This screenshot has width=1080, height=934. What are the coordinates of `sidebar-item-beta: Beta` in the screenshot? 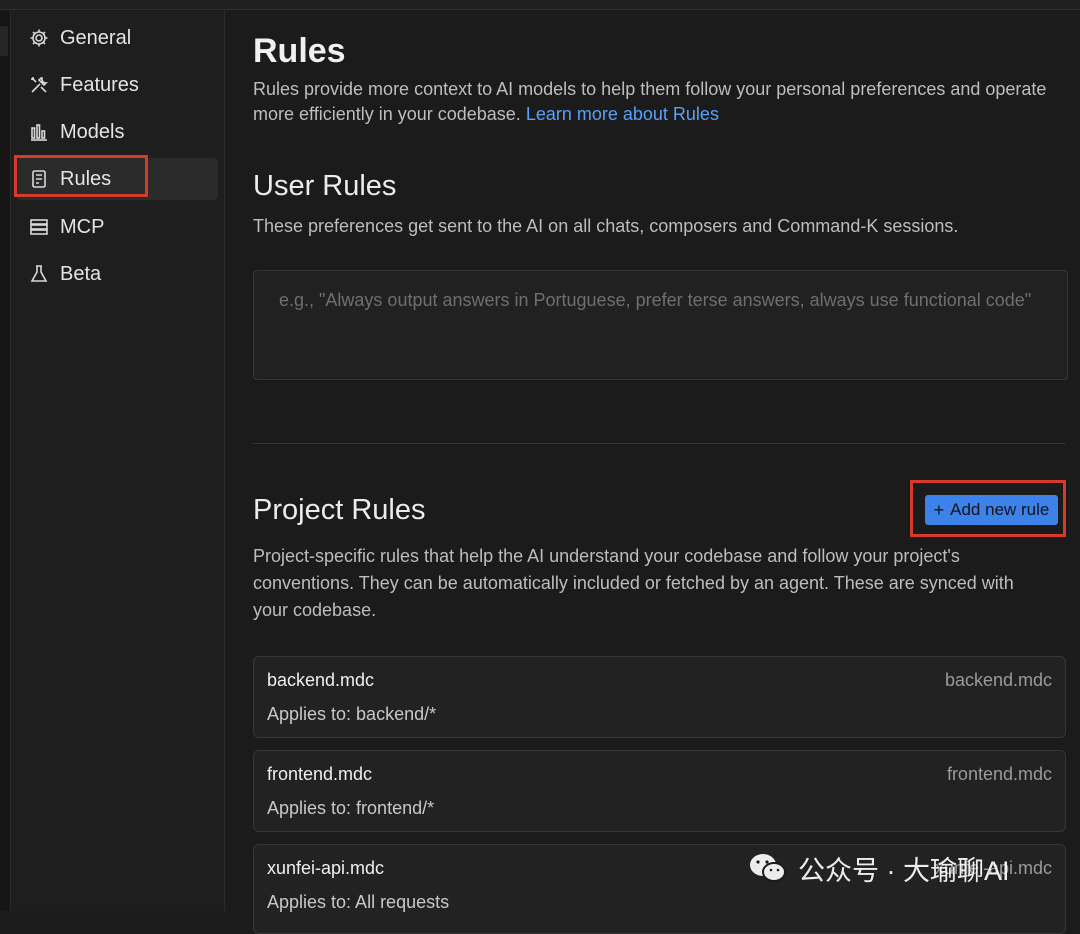 It's located at (117, 274).